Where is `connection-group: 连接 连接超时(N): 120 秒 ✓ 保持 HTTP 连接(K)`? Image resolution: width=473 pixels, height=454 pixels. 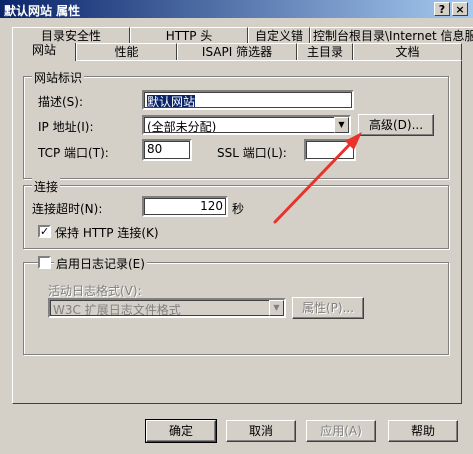
connection-group: 连接 连接超时(N): 120 秒 ✓ 保持 HTTP 连接(K) is located at coordinates (236, 213).